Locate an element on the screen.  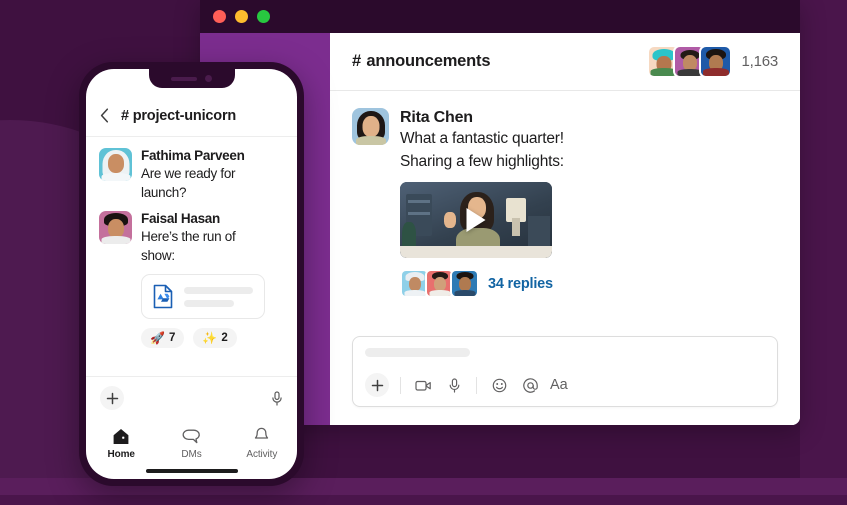
tab-activity: Activity is located at coordinates (262, 443).